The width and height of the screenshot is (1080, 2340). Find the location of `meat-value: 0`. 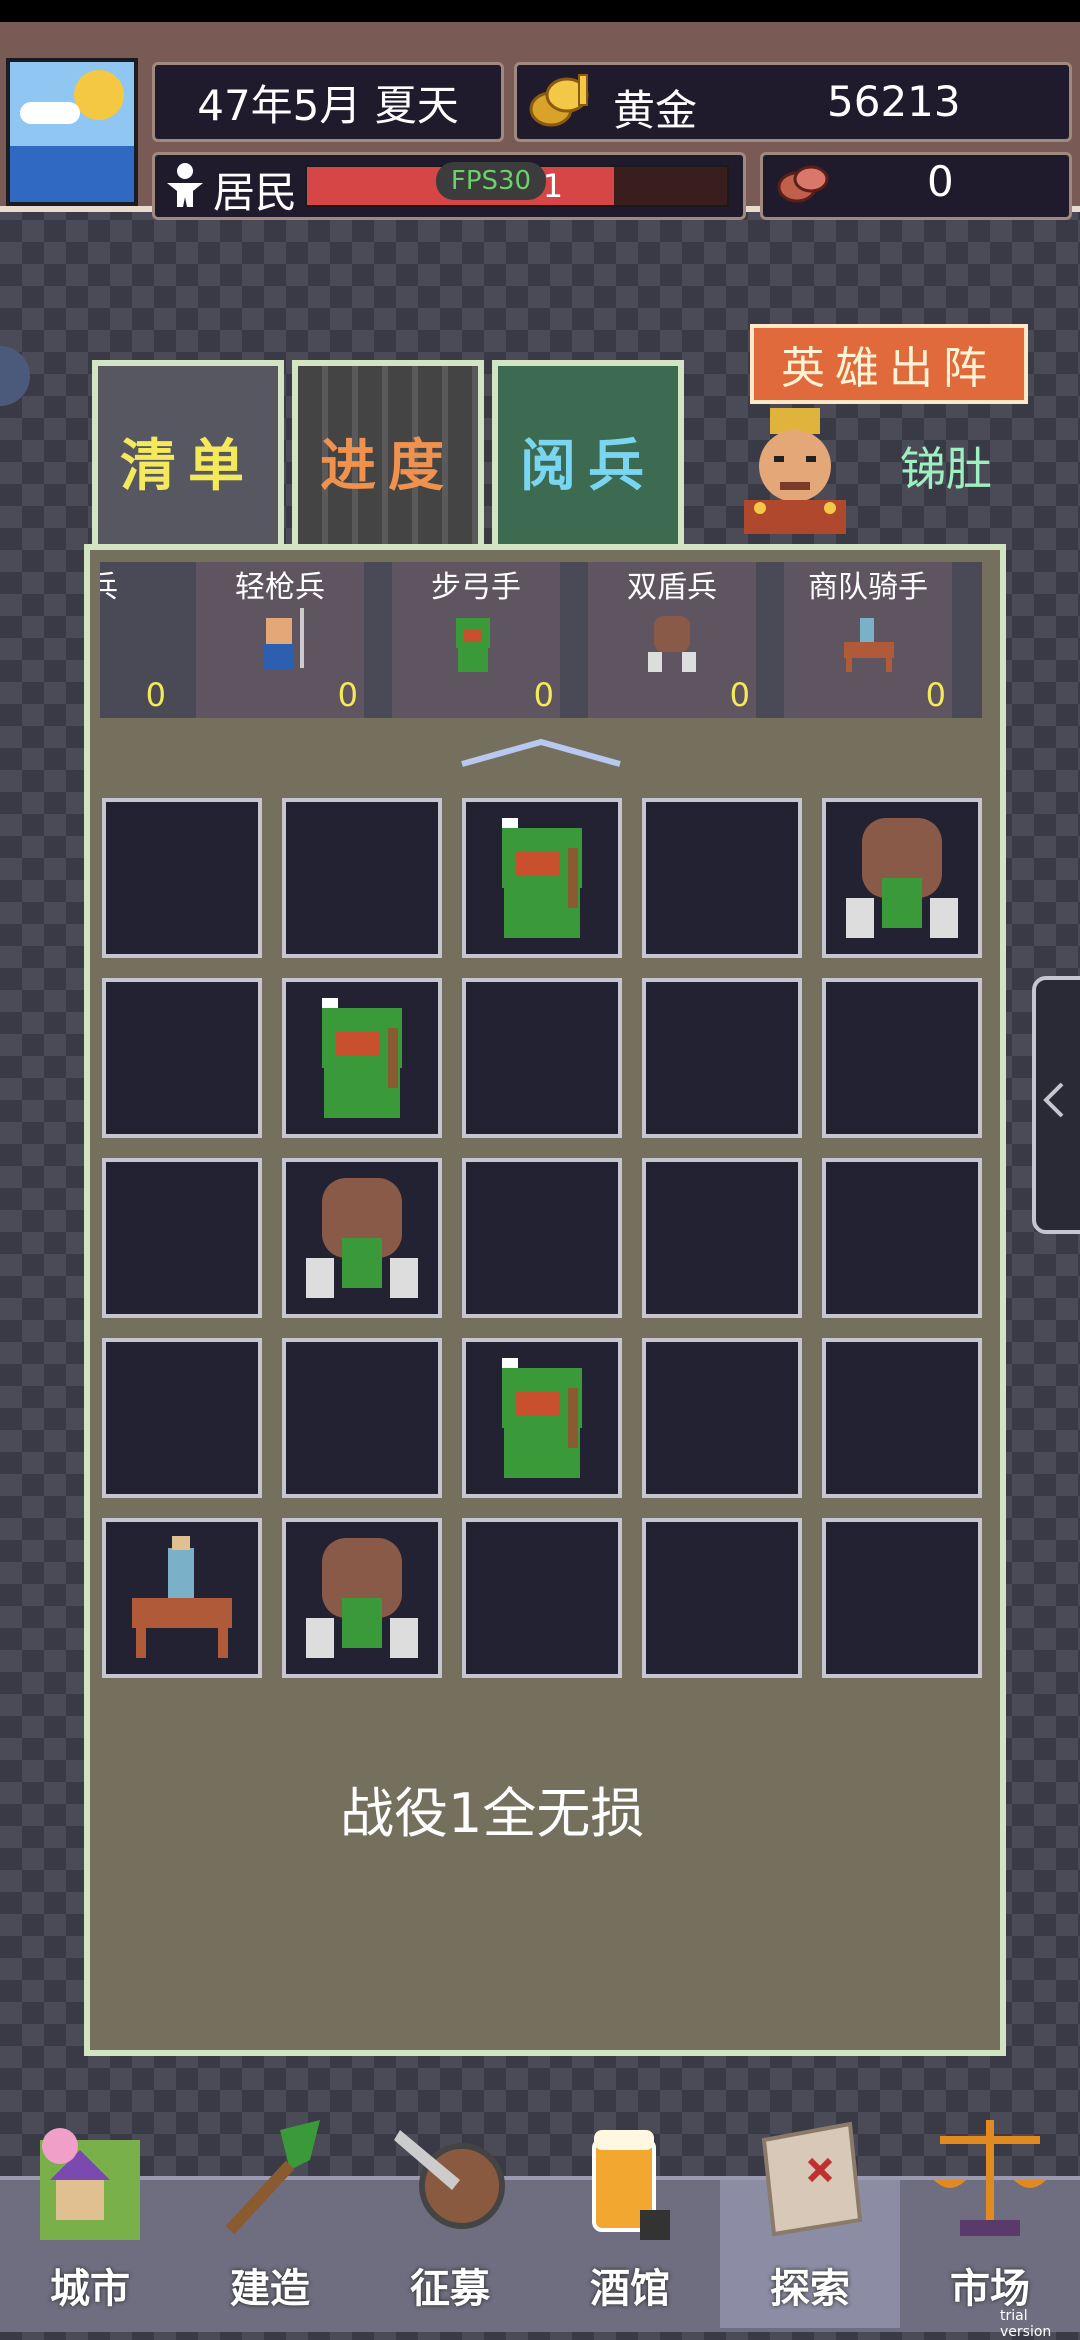

meat-value: 0 is located at coordinates (940, 181).